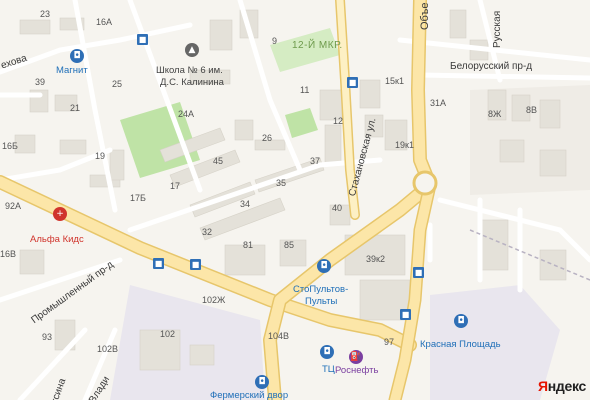  I want to click on house-number: 11, so click(305, 90).